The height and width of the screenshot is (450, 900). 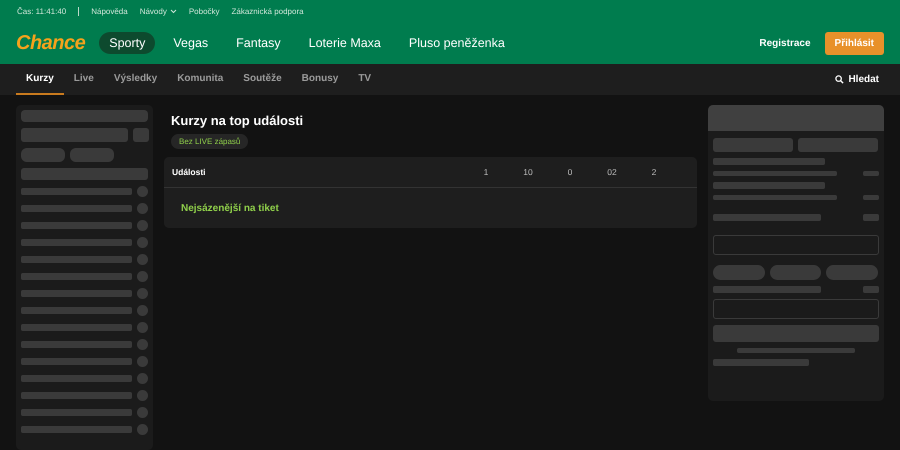 I want to click on sub-tab: TV, so click(x=365, y=79).